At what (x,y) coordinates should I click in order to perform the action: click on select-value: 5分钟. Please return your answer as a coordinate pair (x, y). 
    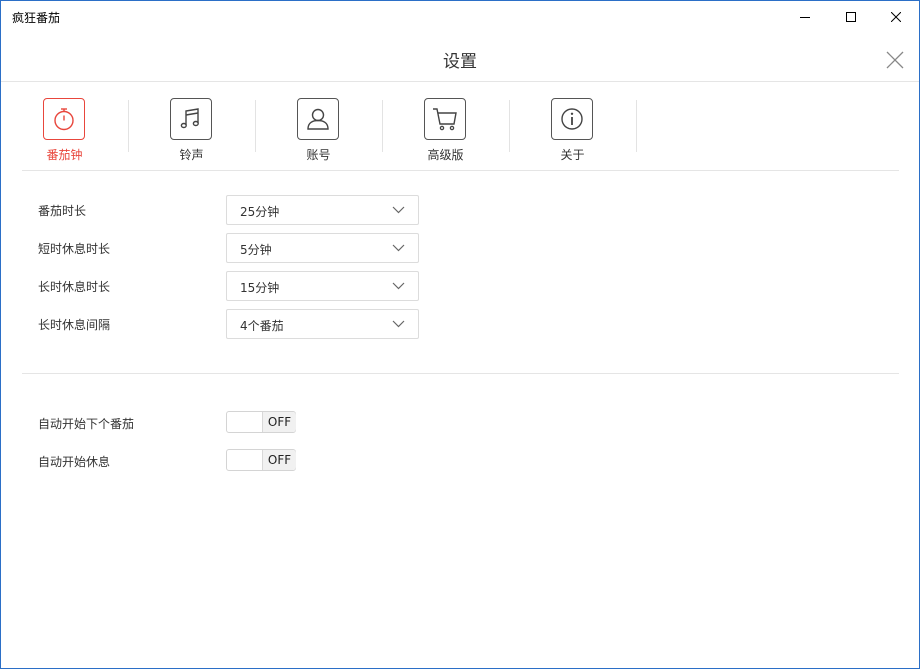
    Looking at the image, I should click on (256, 250).